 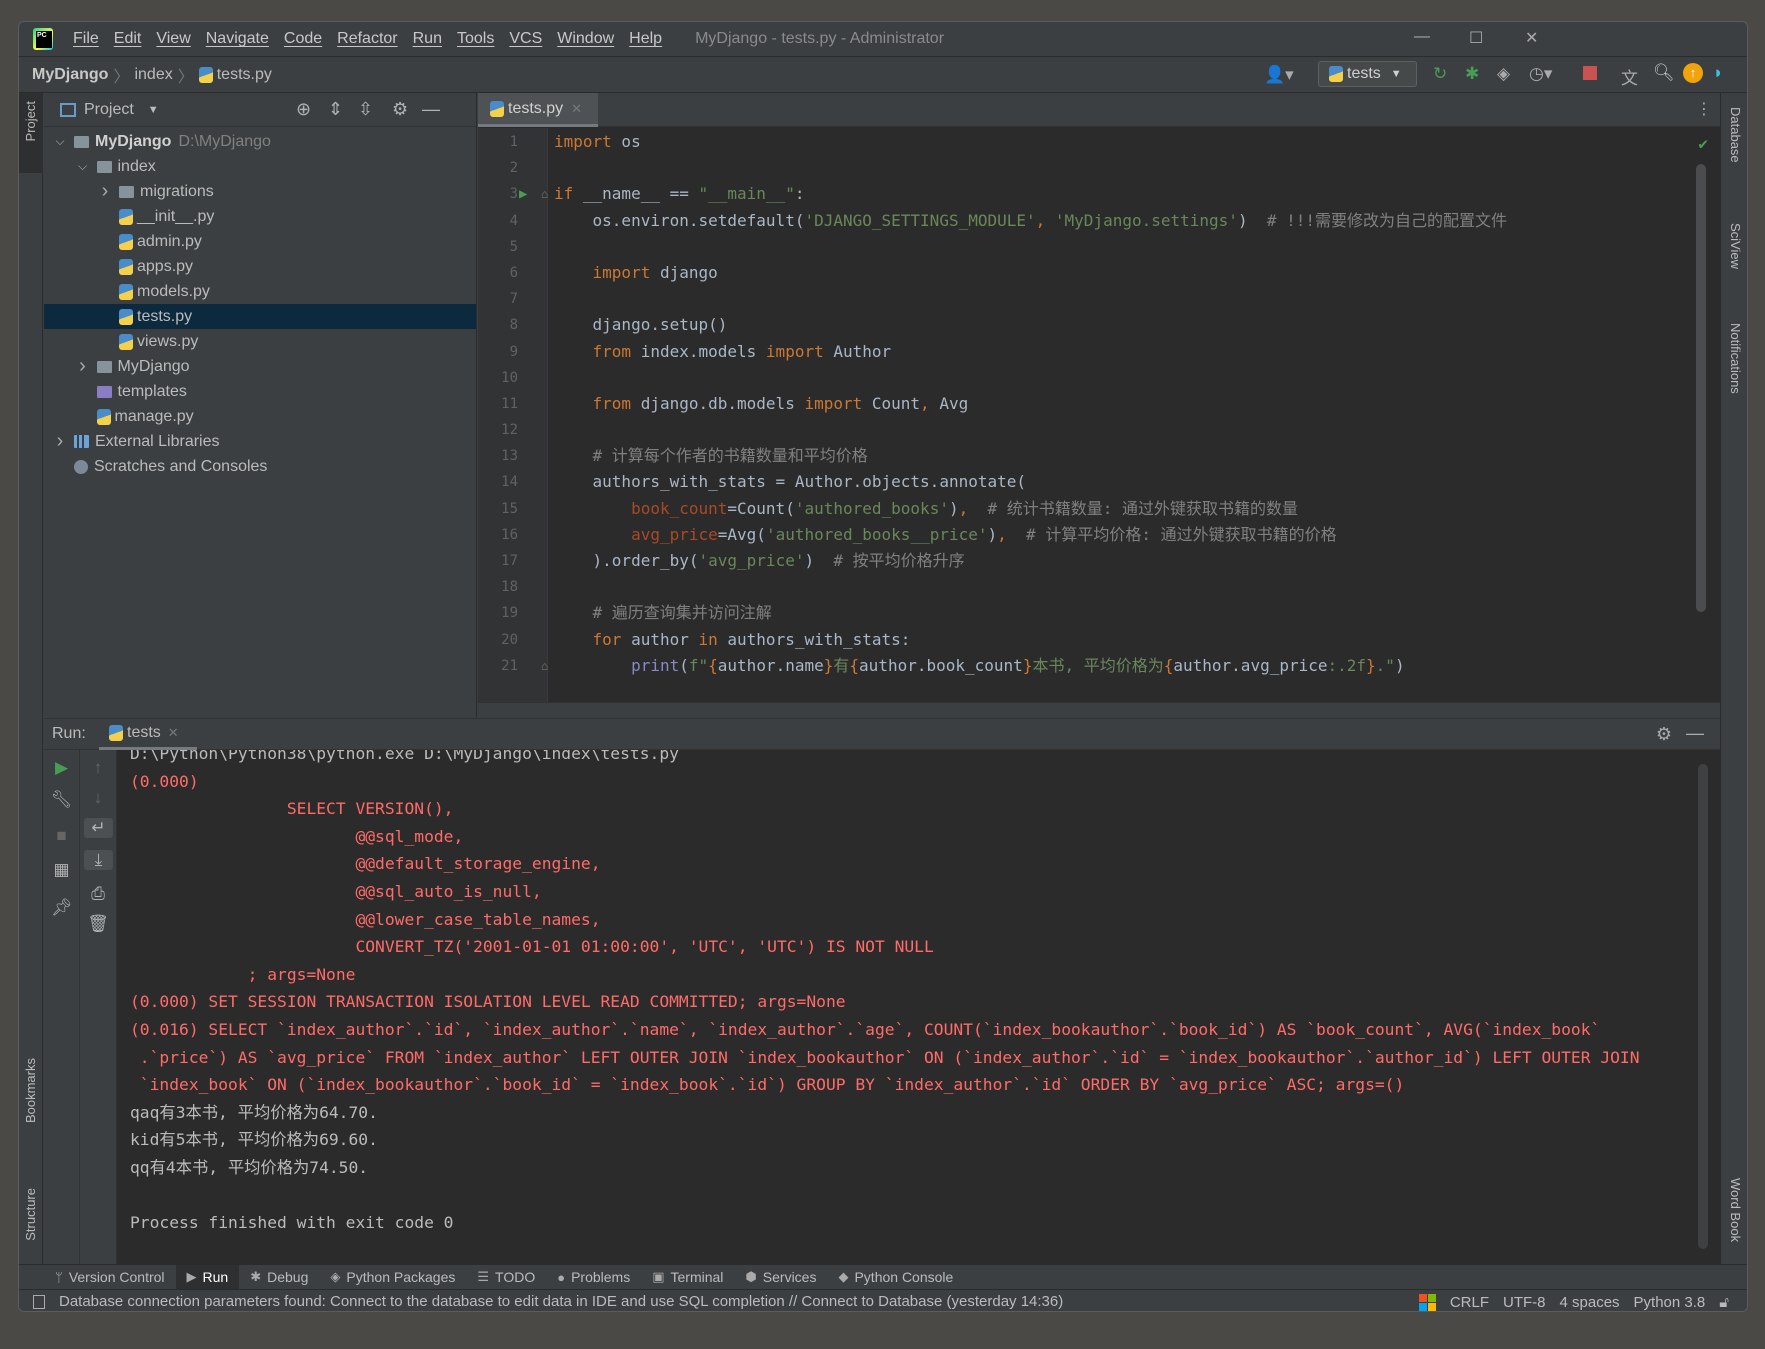 I want to click on breadcrumb-project: MyDjango, so click(x=70, y=75).